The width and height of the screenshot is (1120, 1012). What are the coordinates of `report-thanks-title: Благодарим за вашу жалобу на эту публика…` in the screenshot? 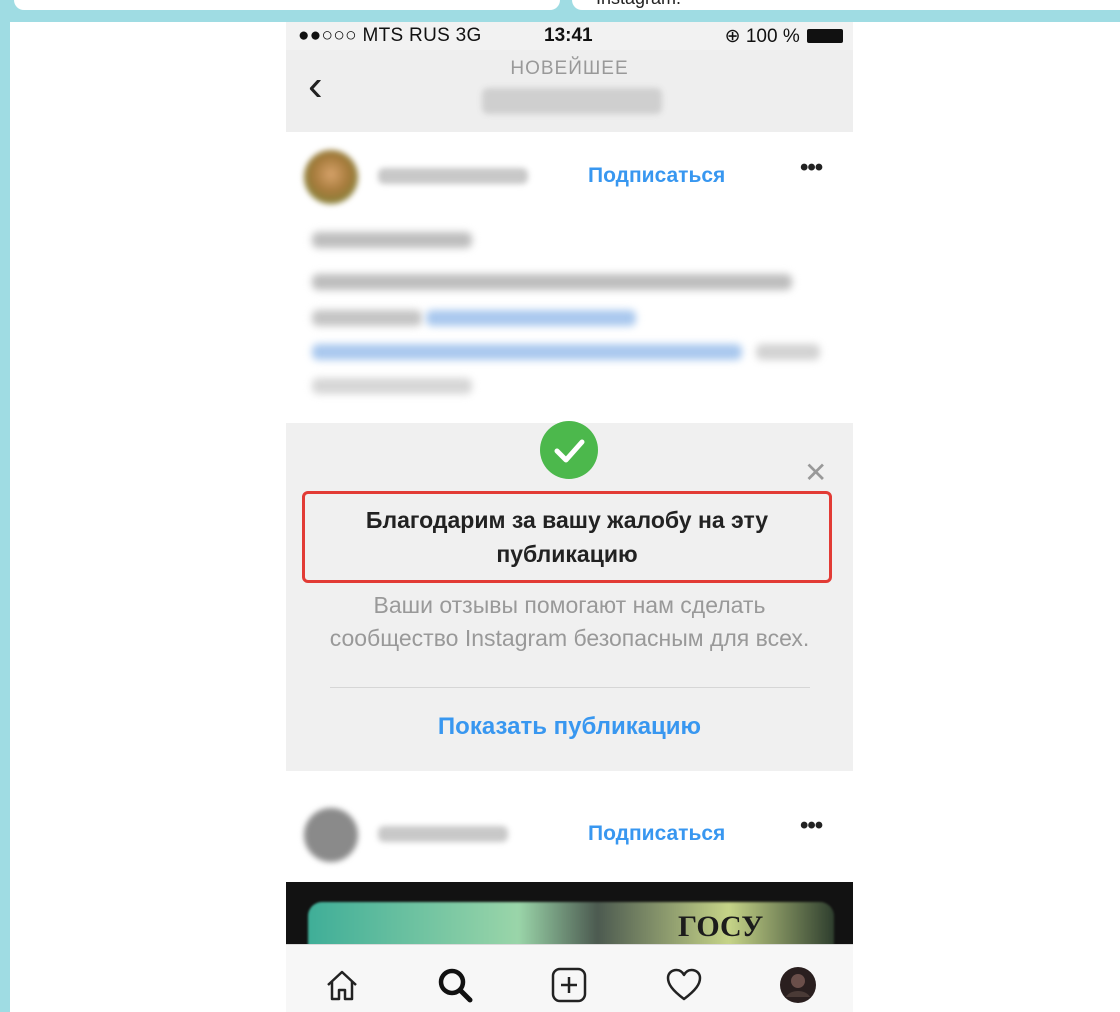 It's located at (567, 537).